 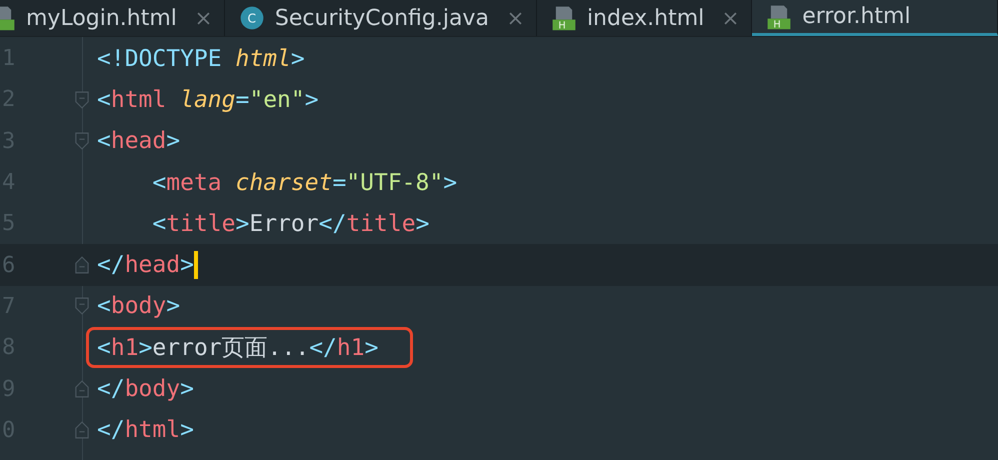 I want to click on editor-tab: H error.html, so click(x=875, y=18).